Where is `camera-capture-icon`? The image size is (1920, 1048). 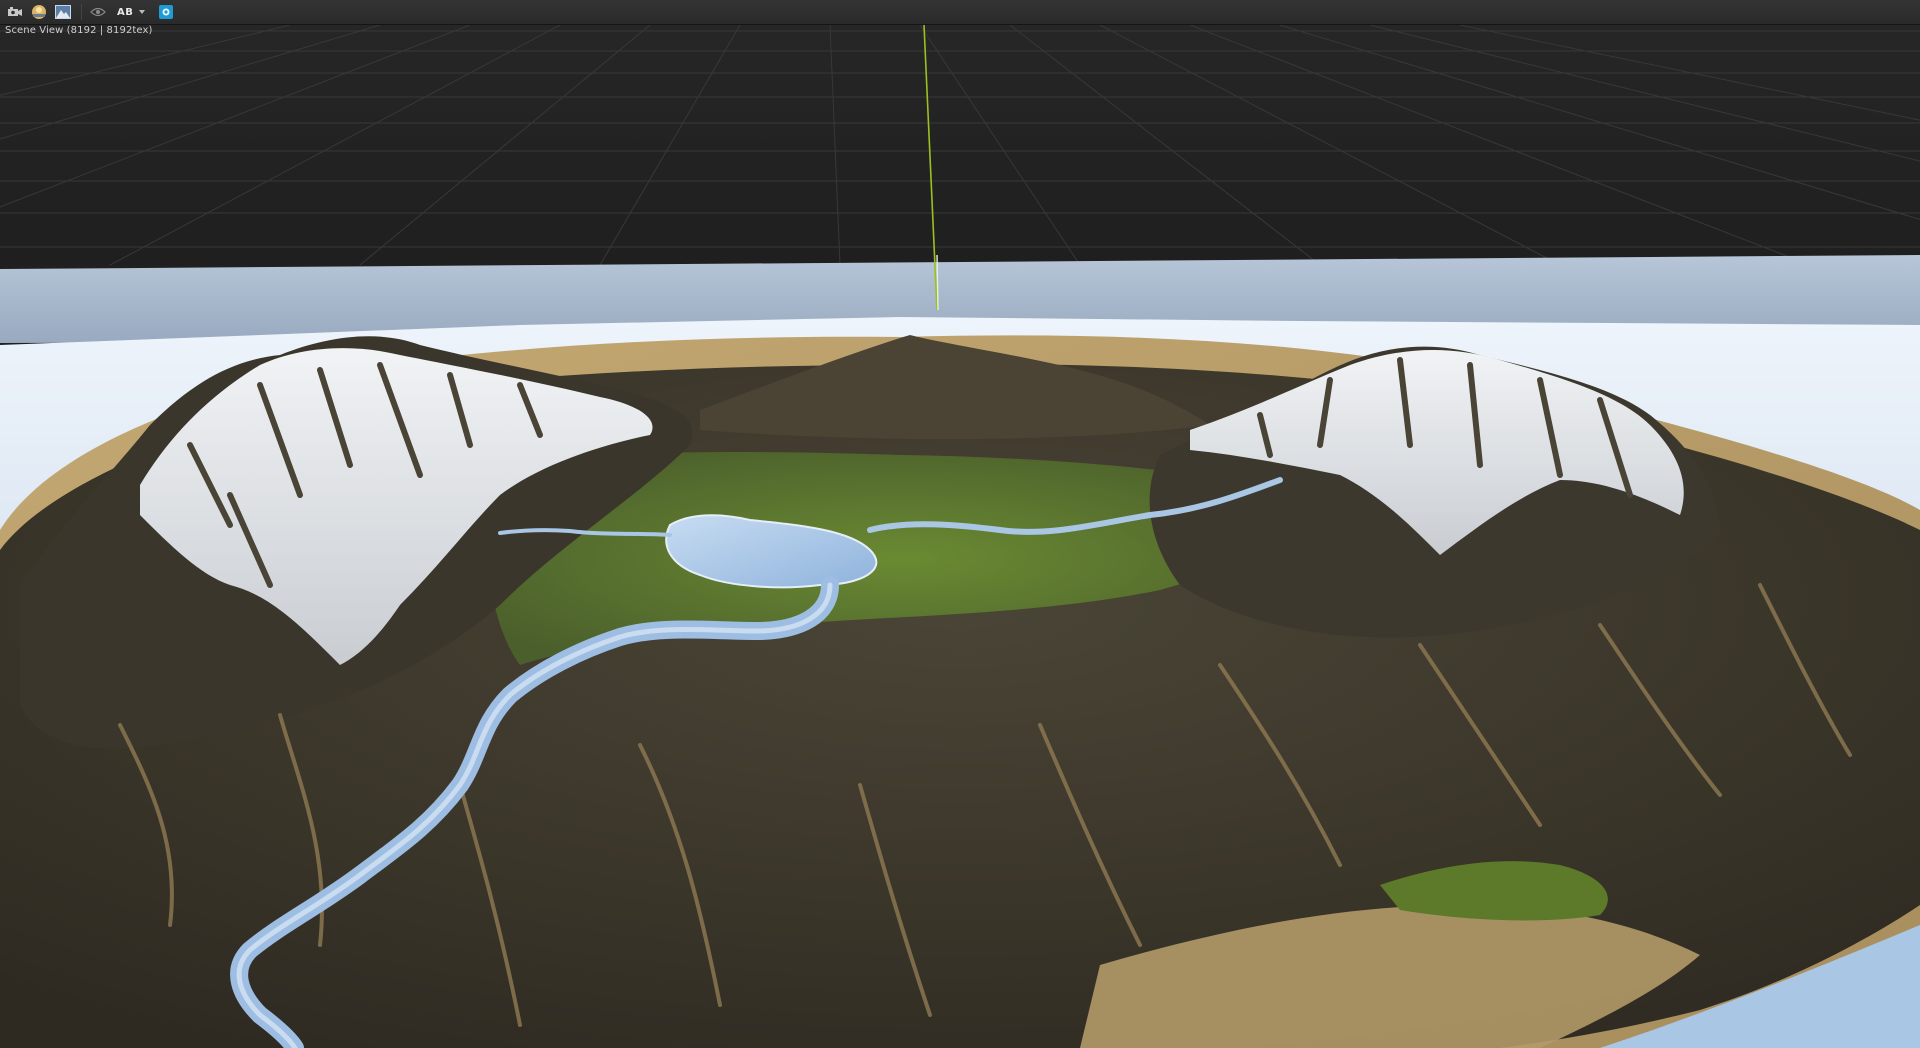 camera-capture-icon is located at coordinates (166, 12).